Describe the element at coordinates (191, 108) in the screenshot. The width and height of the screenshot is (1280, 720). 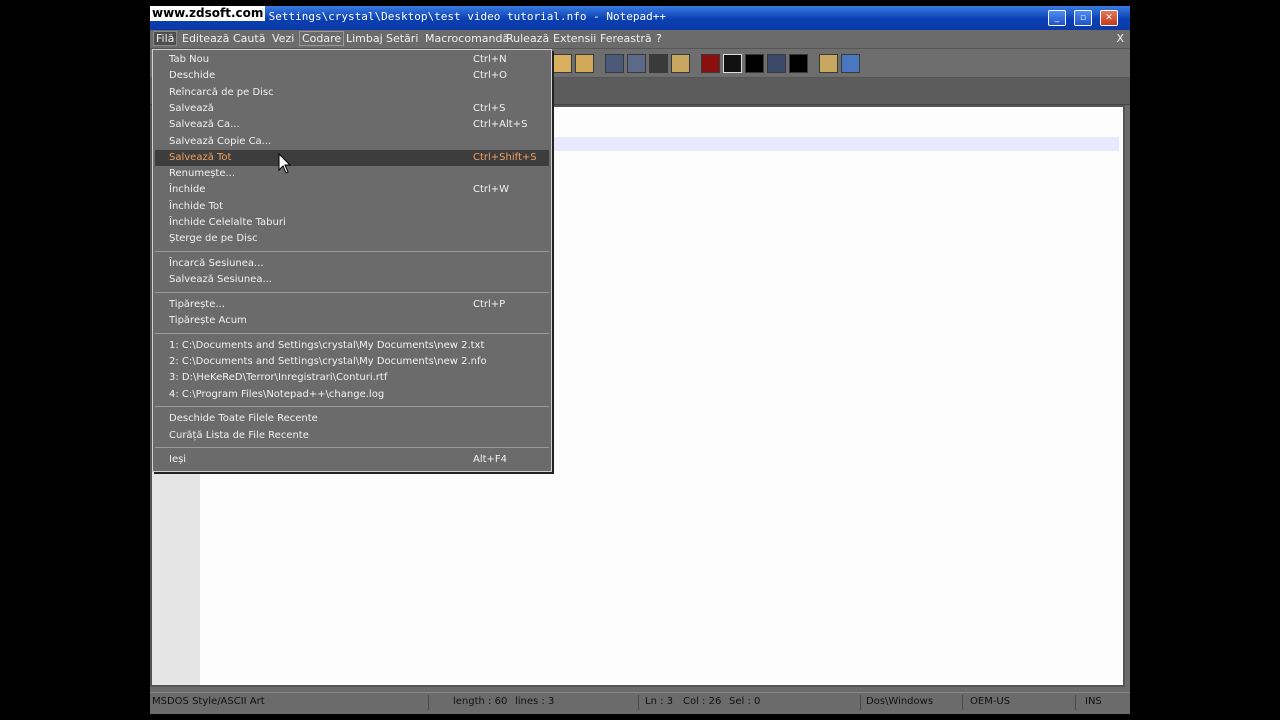
I see `menu-entry-label: Salvează` at that location.